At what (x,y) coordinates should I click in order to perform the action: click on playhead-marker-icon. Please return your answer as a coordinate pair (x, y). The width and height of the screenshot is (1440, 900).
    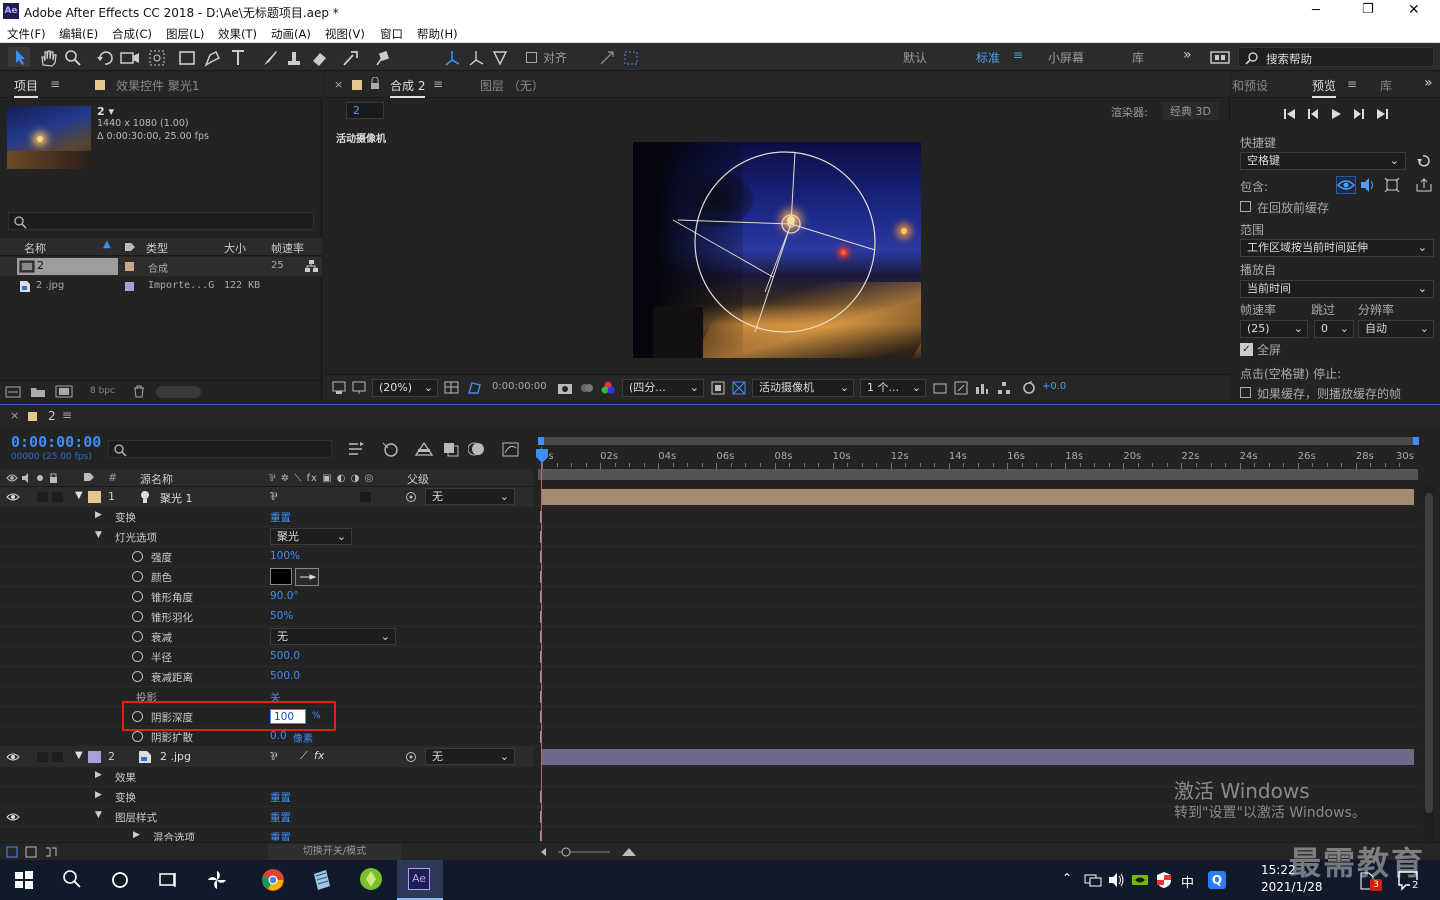
    Looking at the image, I should click on (542, 456).